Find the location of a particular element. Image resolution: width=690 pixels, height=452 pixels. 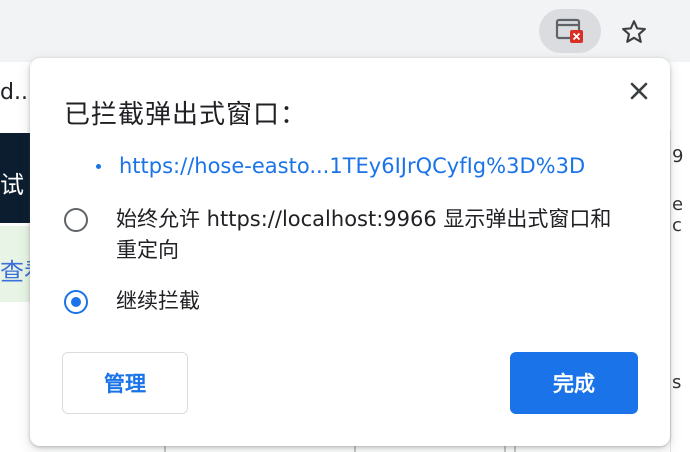

bullet-icon is located at coordinates (98, 166).